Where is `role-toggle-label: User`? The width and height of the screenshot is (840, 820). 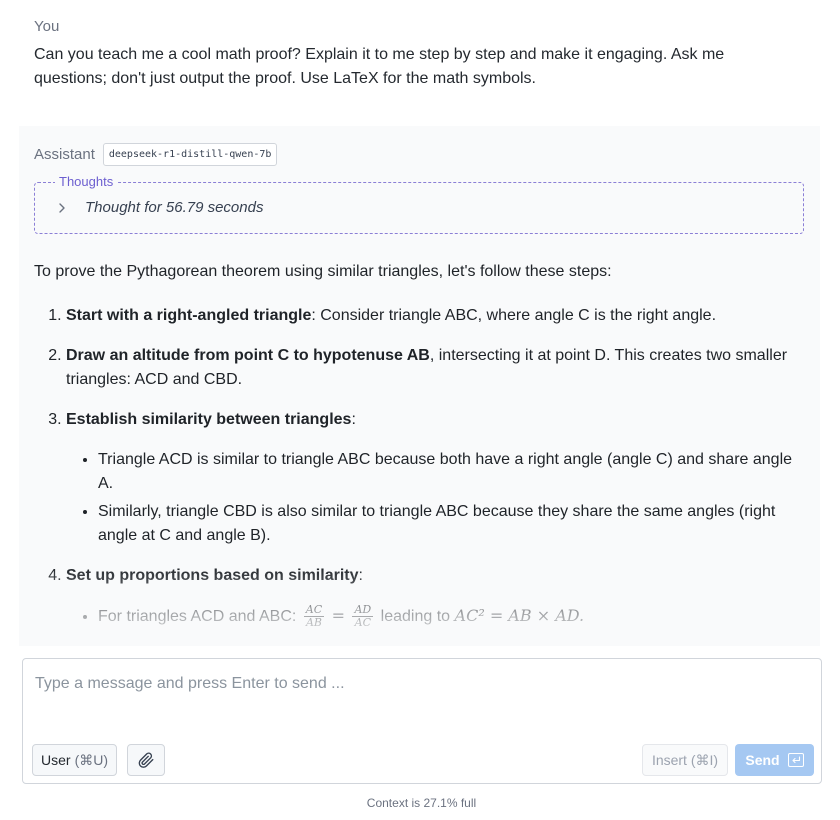
role-toggle-label: User is located at coordinates (56, 760).